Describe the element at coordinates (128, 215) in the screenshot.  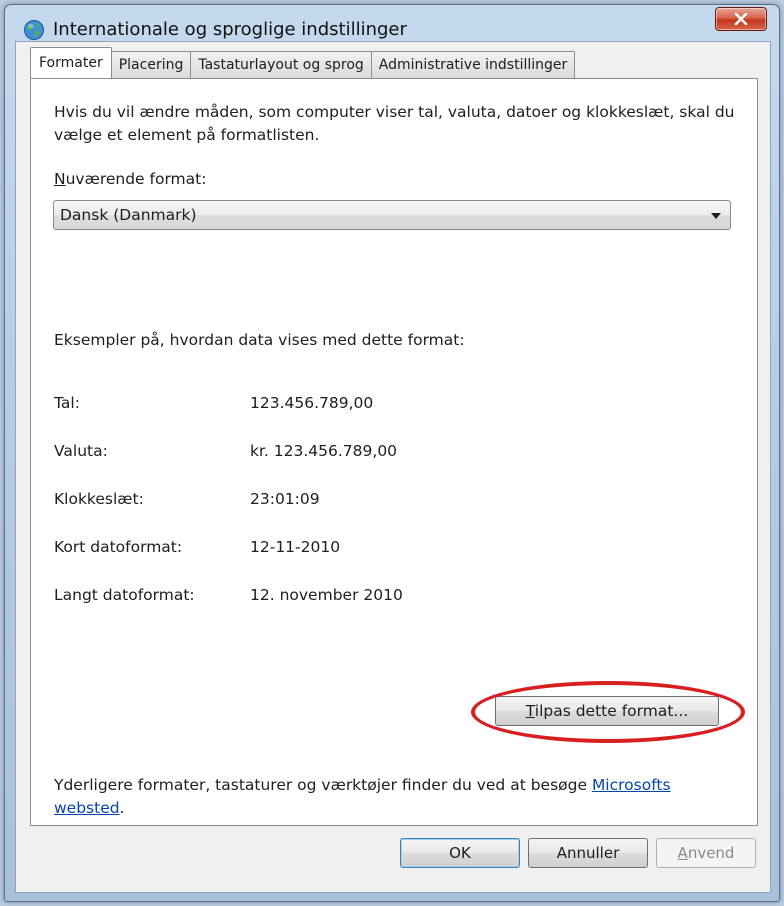
I see `current-format-value: Dansk (Danmark)` at that location.